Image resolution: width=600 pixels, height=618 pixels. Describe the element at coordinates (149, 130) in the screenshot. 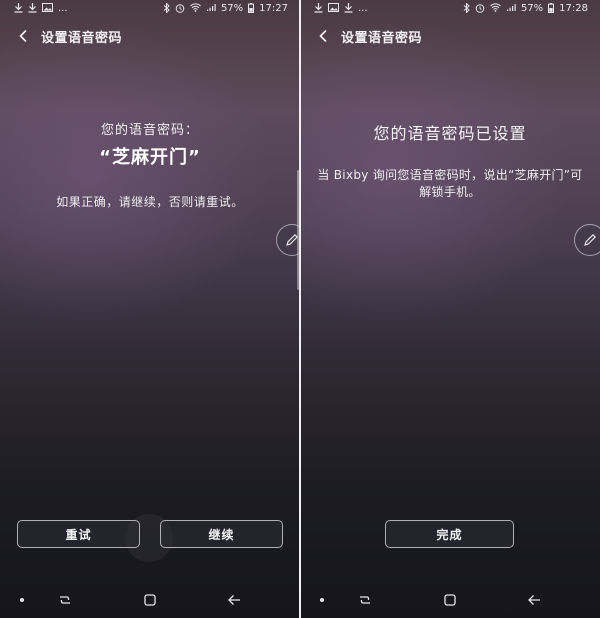

I see `voice-password-label: 您的语音密码：` at that location.